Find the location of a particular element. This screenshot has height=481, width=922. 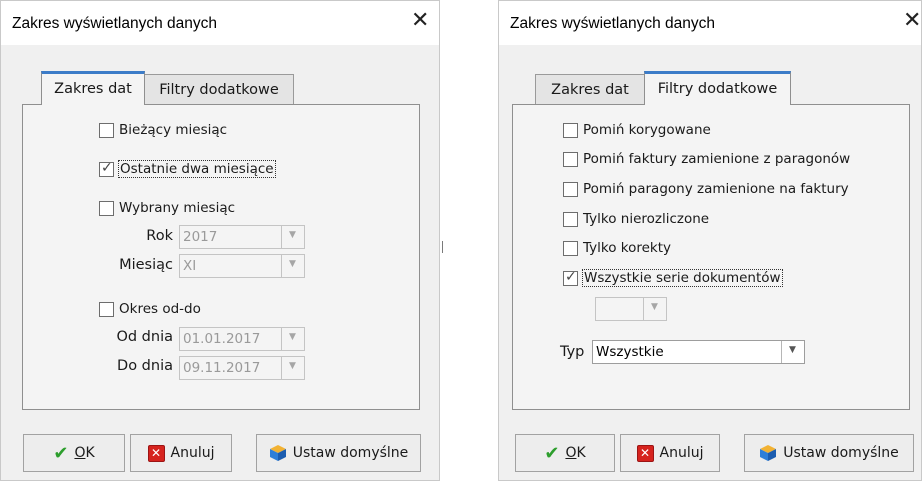

od-dnia-picker: 01.01.2017 ▼ is located at coordinates (242, 339).